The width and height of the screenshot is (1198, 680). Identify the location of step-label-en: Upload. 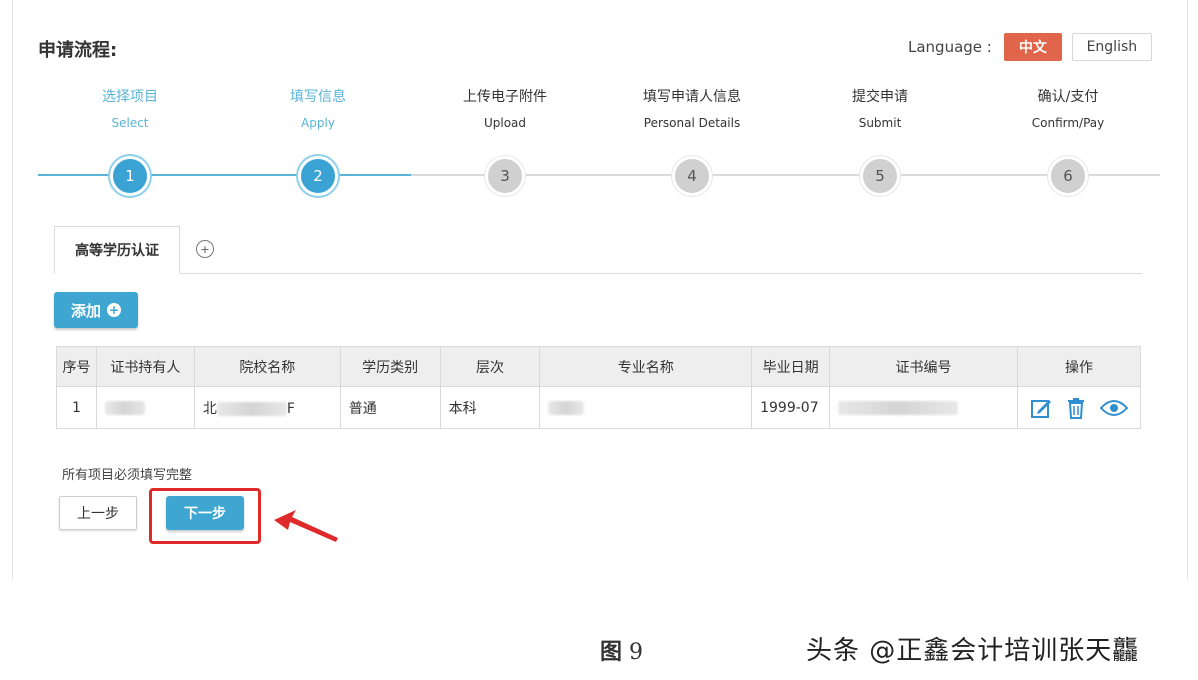
(505, 123).